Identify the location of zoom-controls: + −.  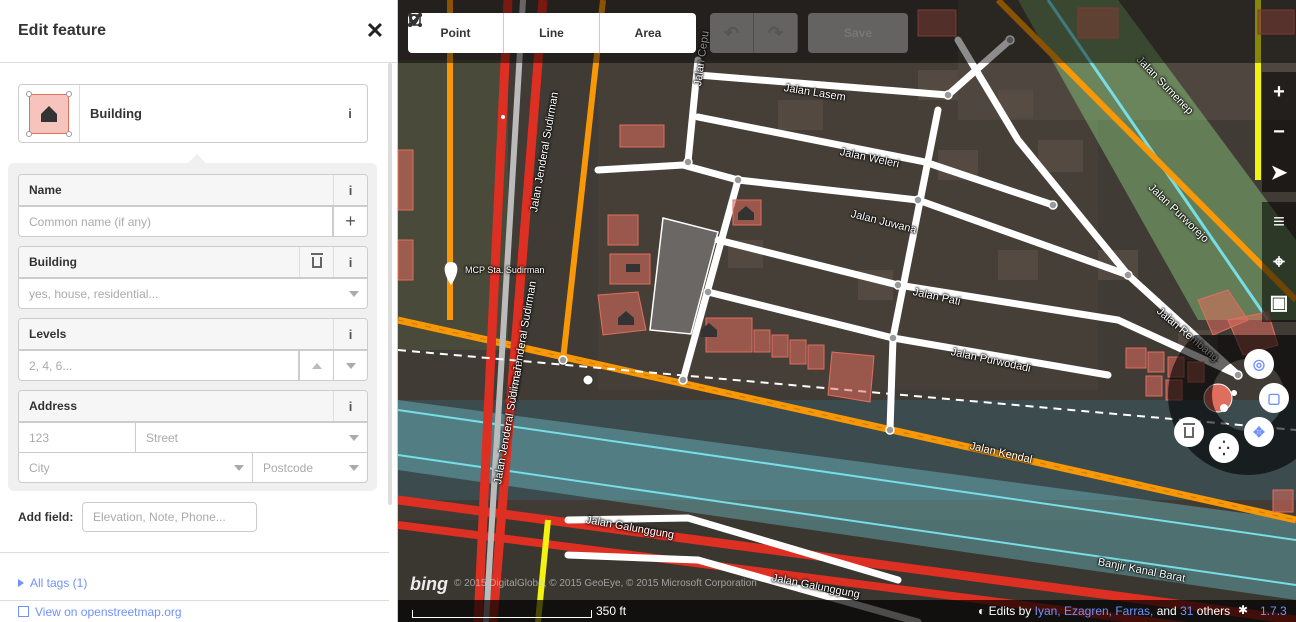
(1279, 112).